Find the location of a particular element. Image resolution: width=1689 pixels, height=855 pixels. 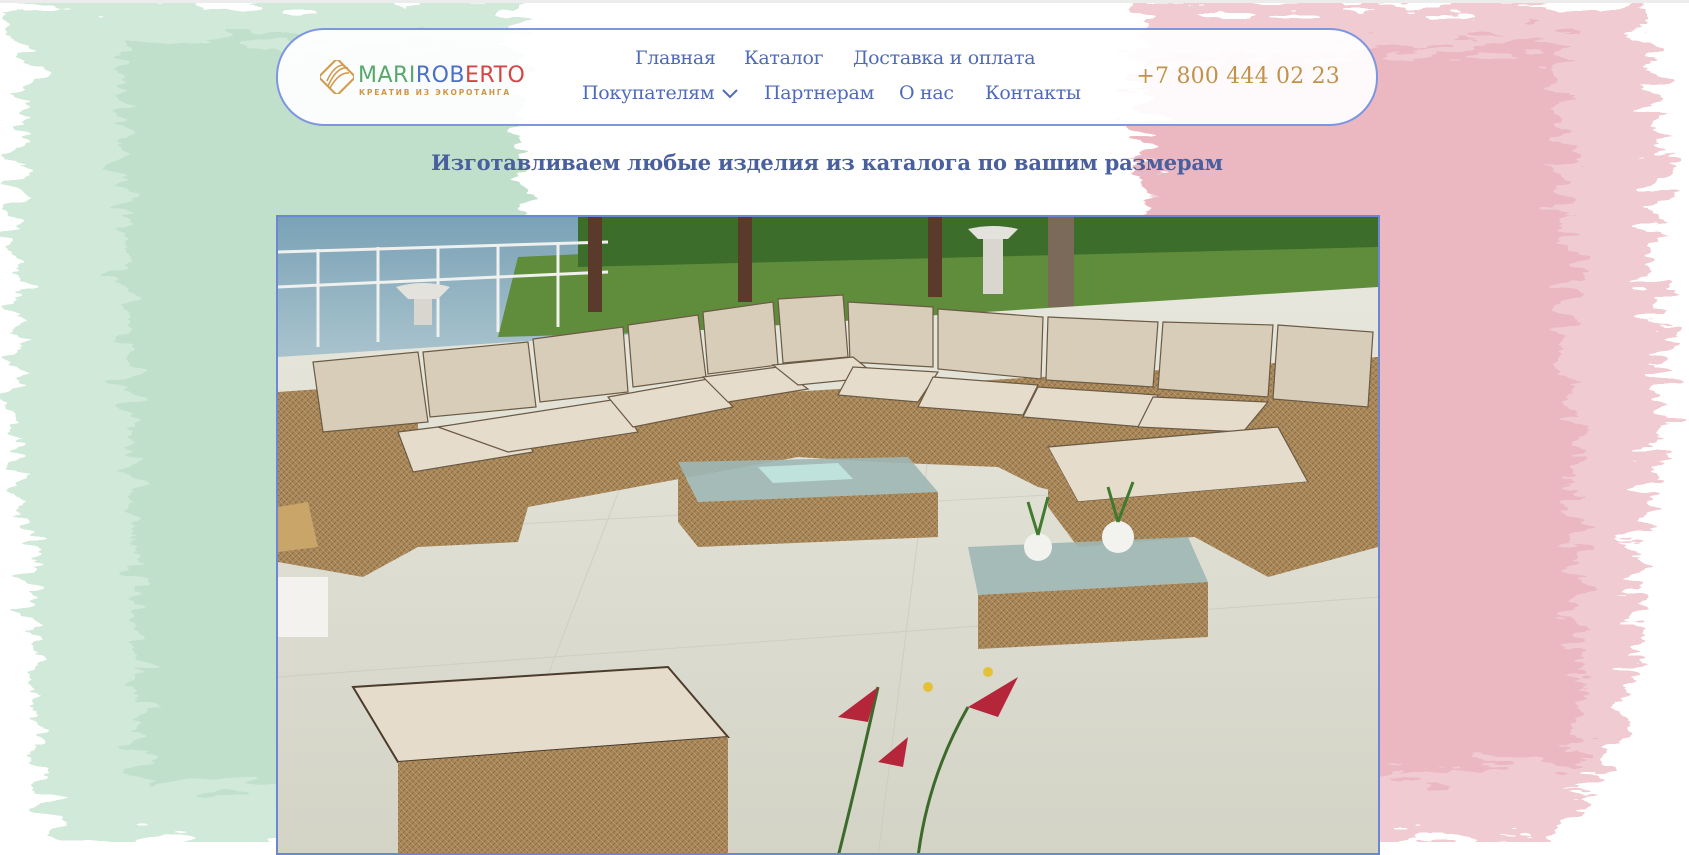

nav-home: Главная is located at coordinates (675, 58).